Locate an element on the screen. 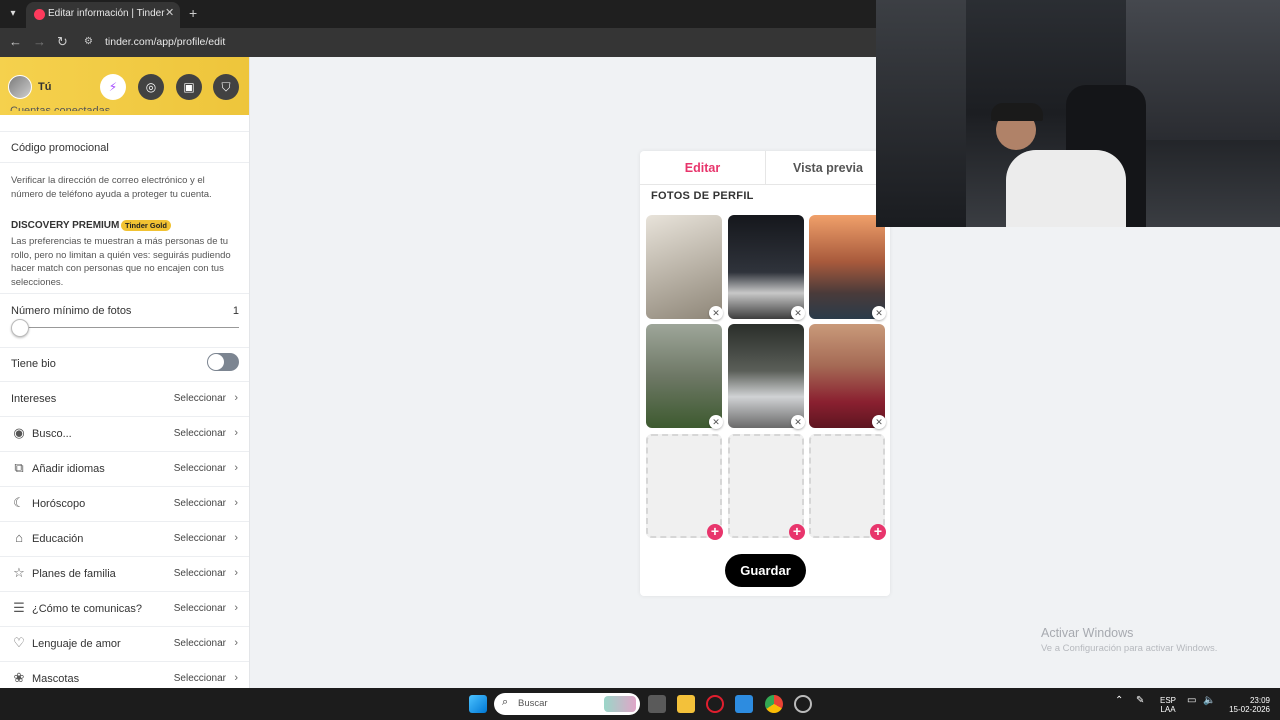 The image size is (1280, 720). sidebar-item-lenguaje-amor: ♡ Lenguaje de amor Seleccionar › is located at coordinates (124, 644).